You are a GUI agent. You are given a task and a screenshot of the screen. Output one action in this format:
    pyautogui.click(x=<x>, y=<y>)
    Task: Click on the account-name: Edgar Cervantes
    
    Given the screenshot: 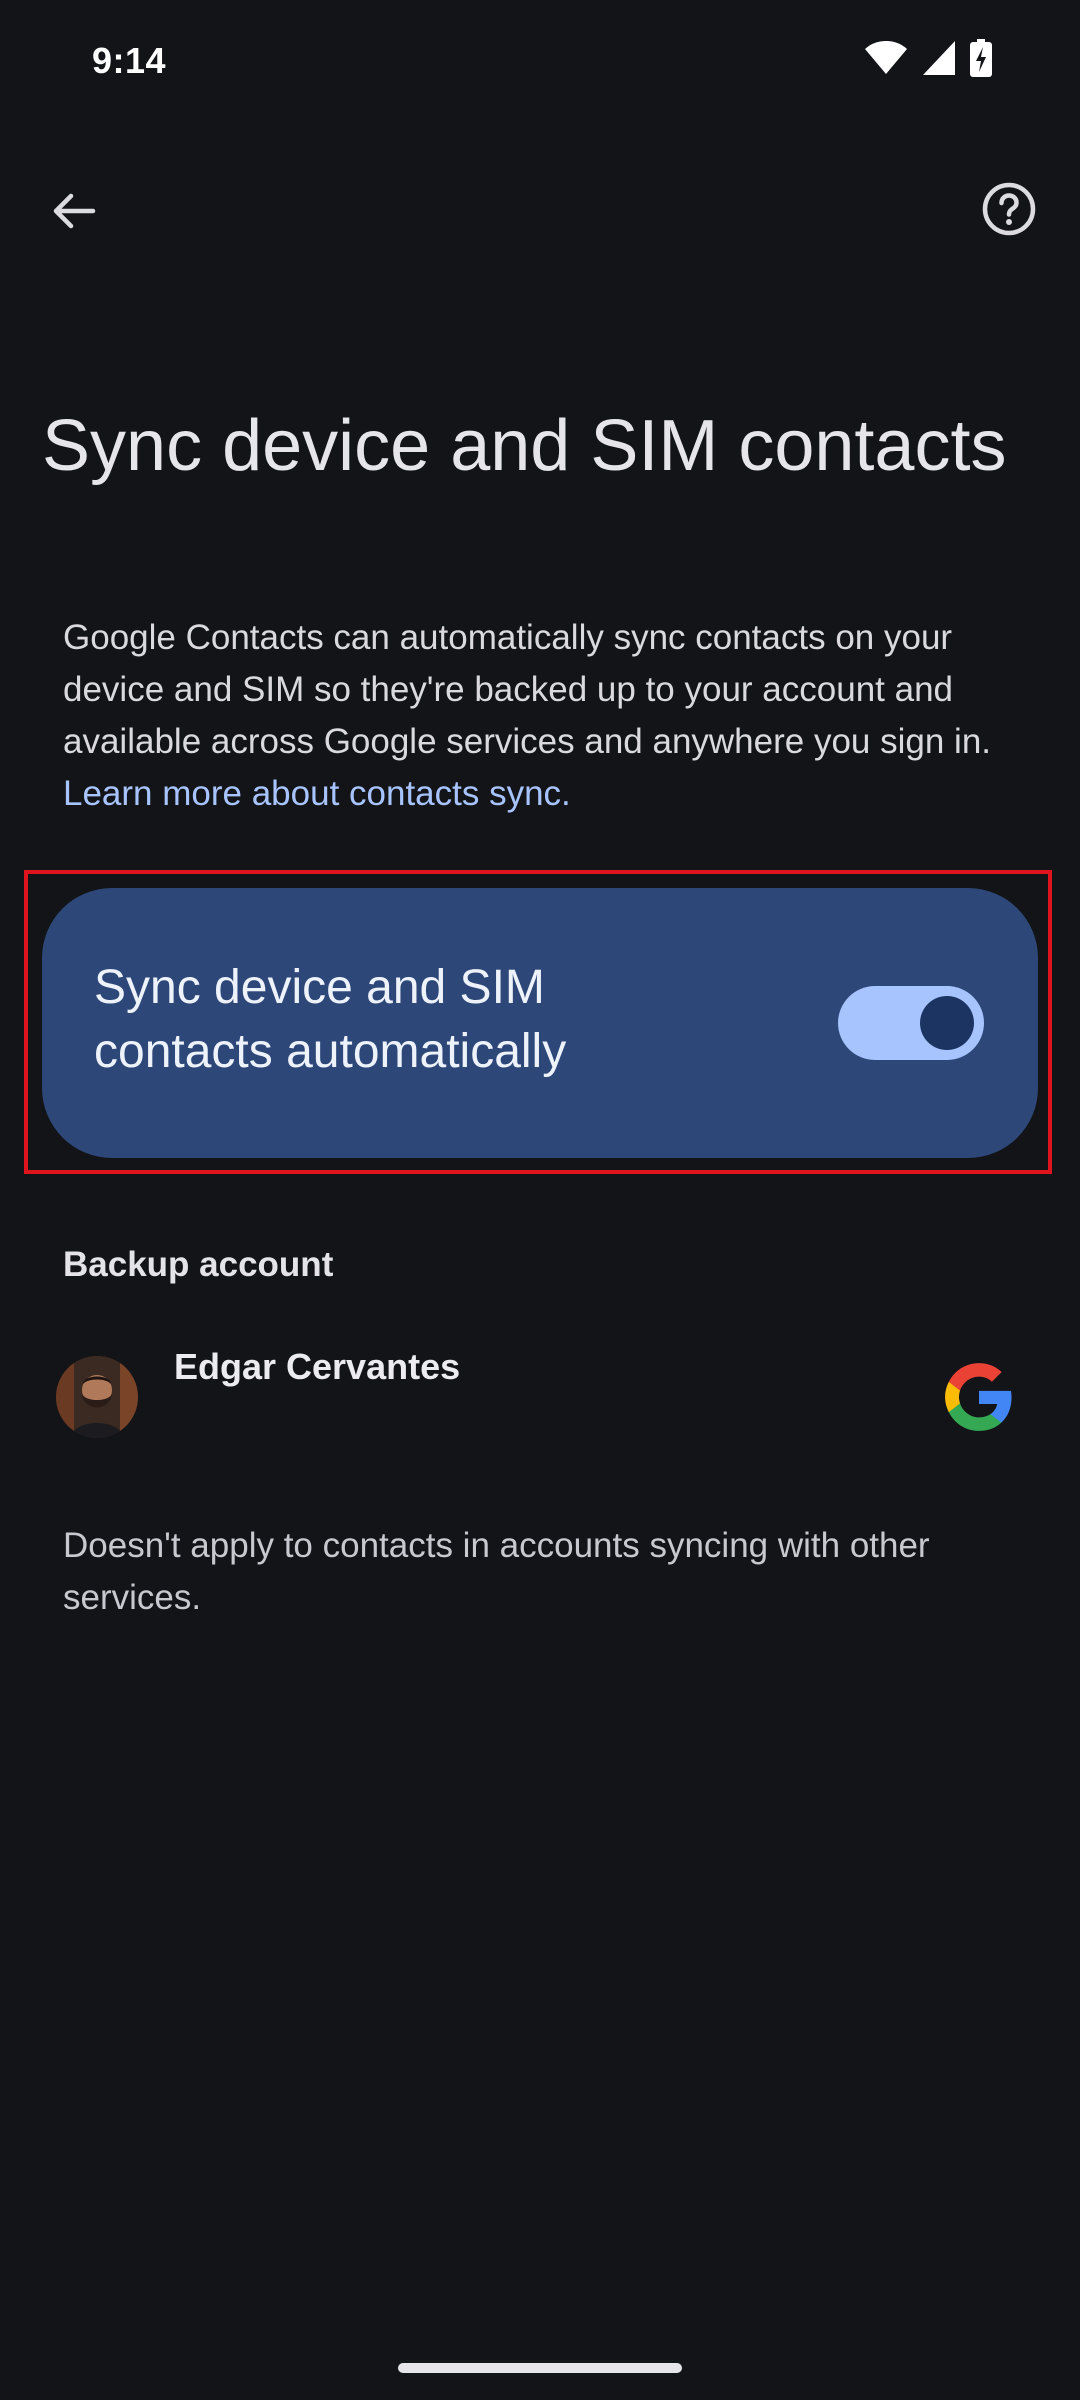 What is the action you would take?
    pyautogui.click(x=317, y=1366)
    